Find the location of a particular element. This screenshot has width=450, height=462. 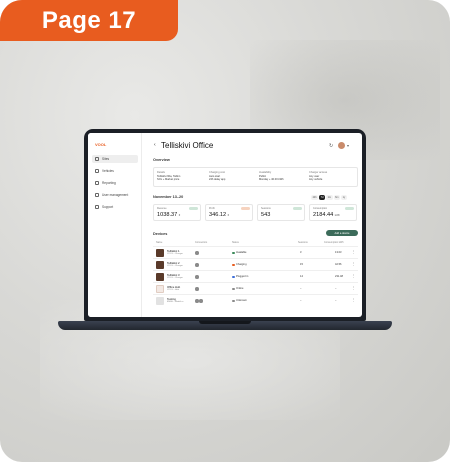

column-header: Sessions is located at coordinates (303, 242).